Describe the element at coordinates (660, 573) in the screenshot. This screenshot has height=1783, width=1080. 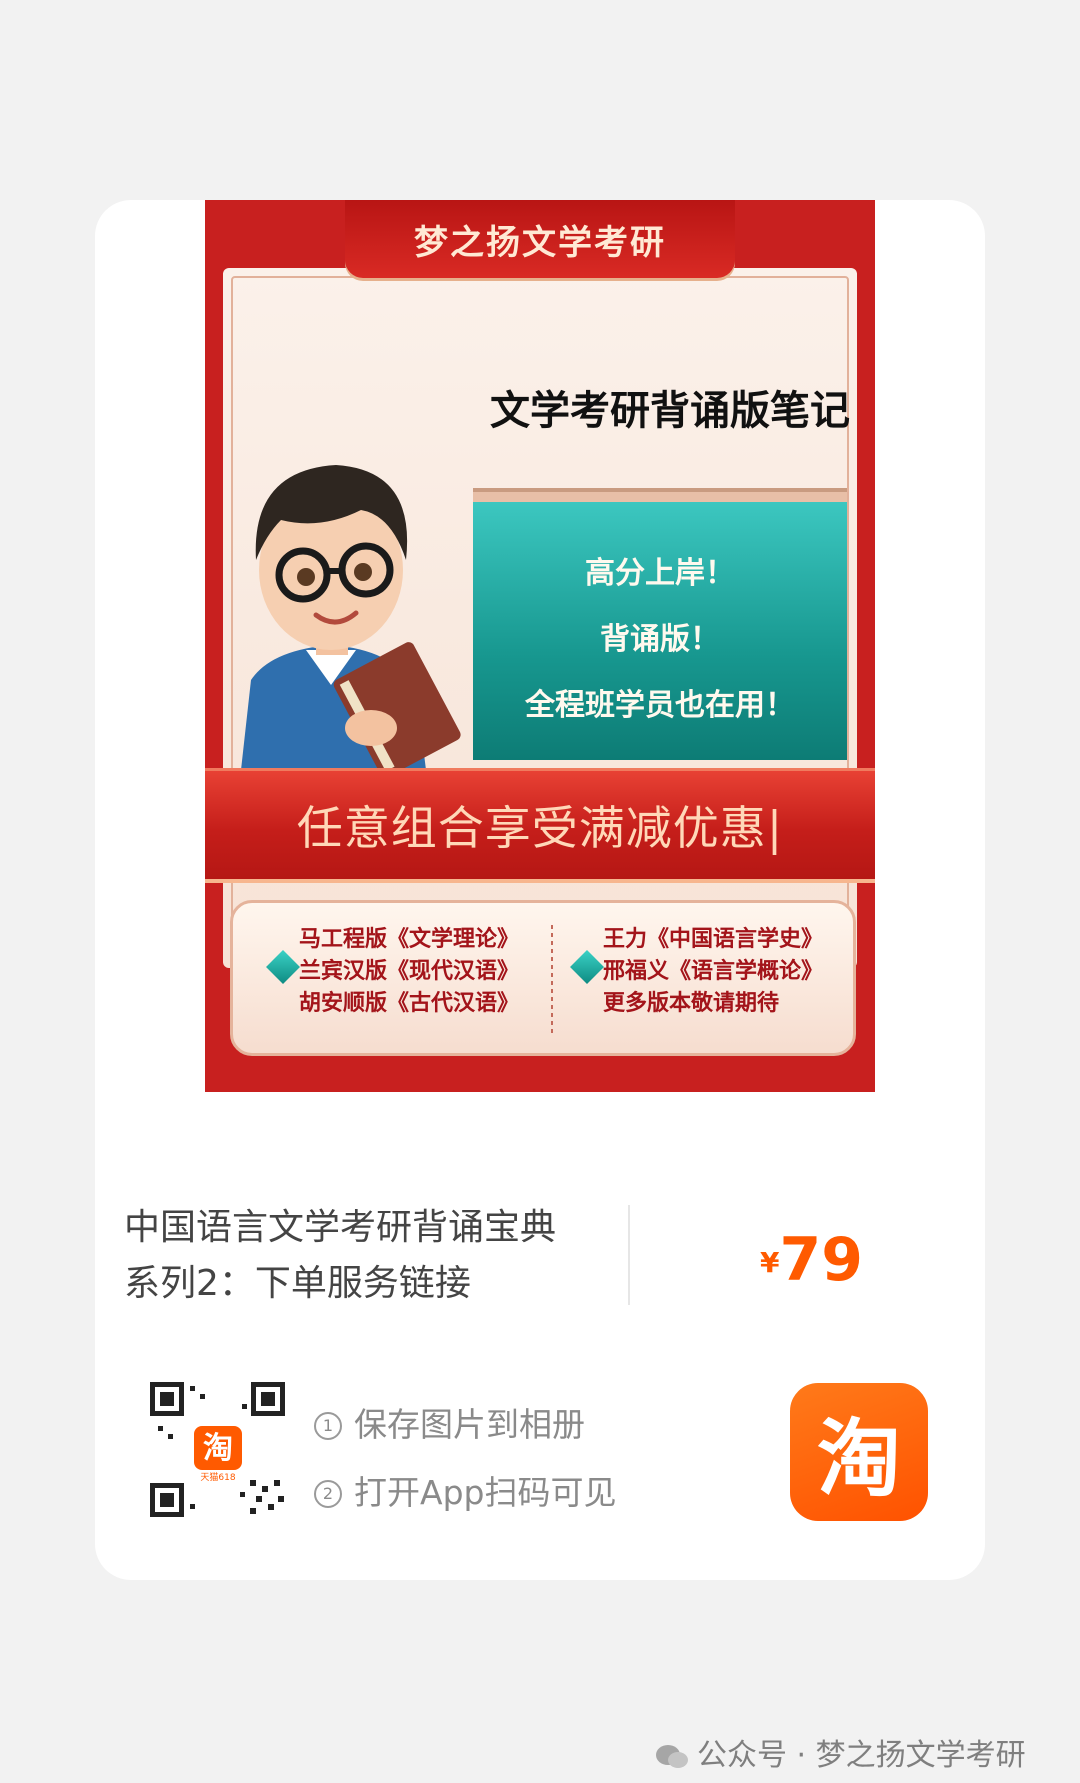
I see `highlight-line-1: 高分上岸！` at that location.